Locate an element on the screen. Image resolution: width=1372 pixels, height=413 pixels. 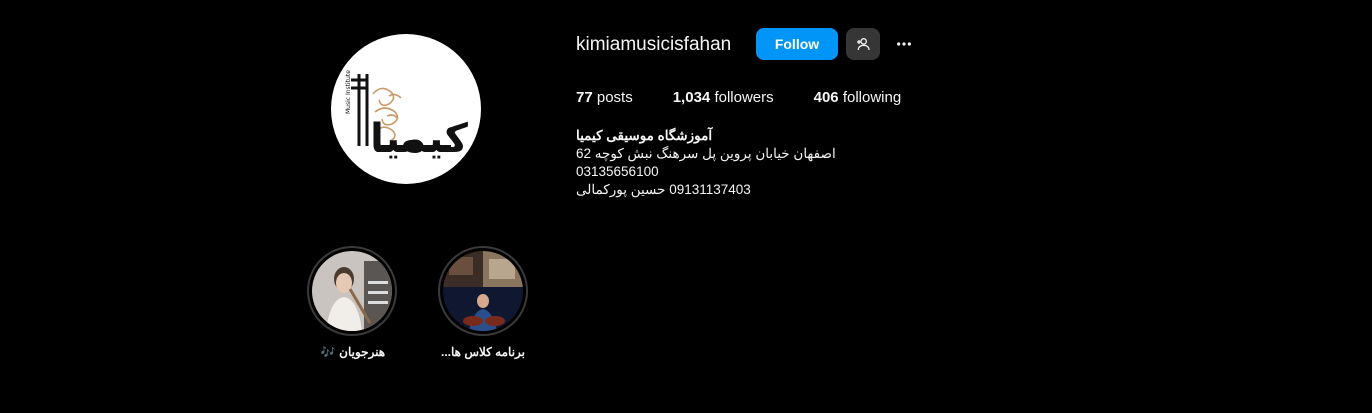
svg-text: Music Institute is located at coordinates (348, 92).